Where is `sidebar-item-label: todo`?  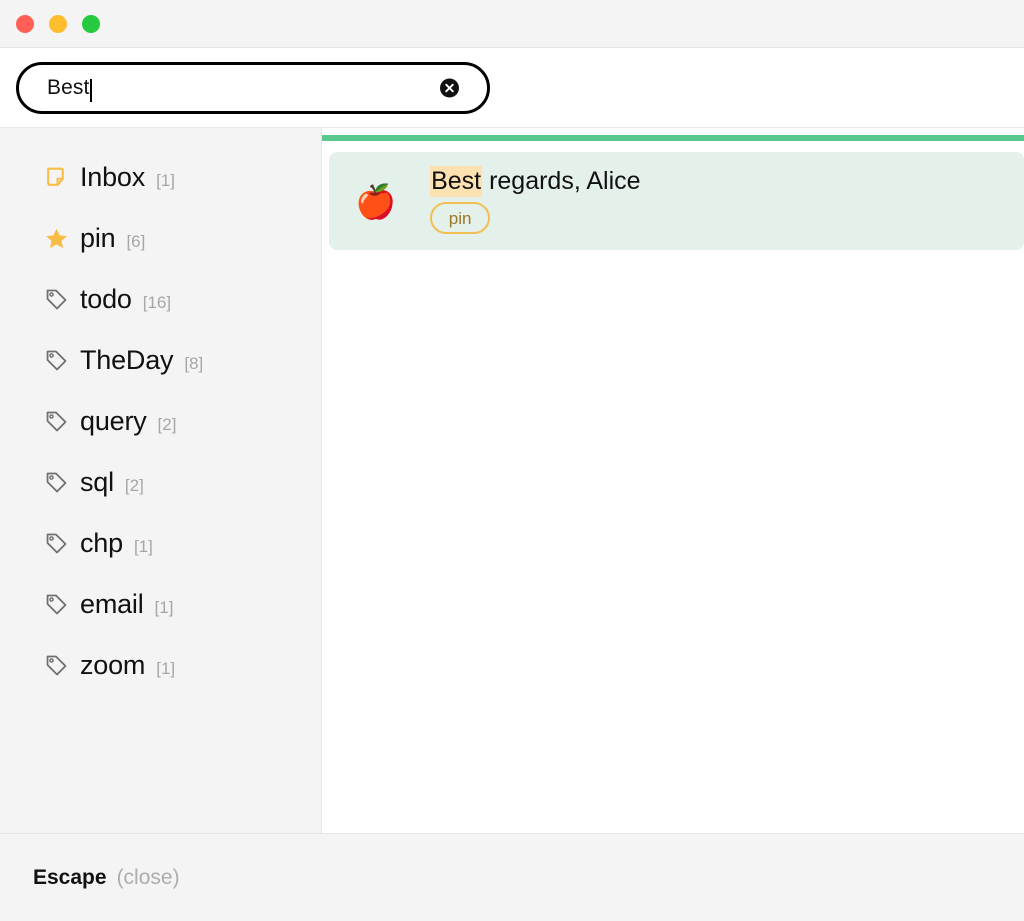
sidebar-item-label: todo is located at coordinates (106, 299).